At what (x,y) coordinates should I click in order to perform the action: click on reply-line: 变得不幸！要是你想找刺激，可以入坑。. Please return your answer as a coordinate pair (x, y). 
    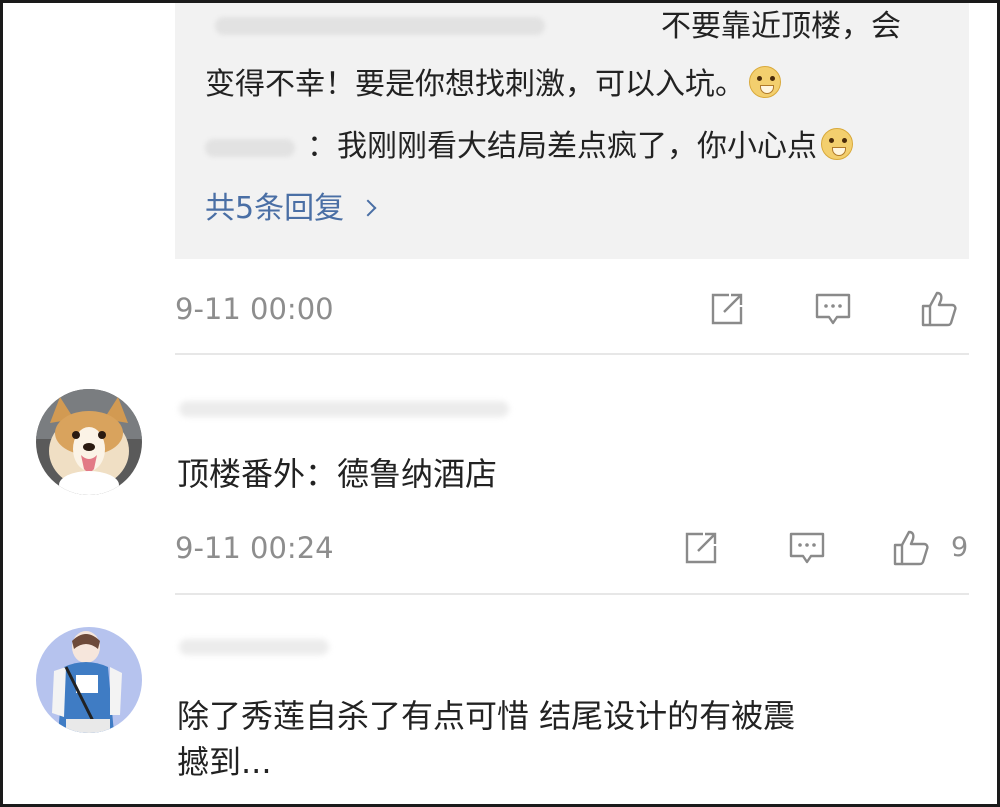
    Looking at the image, I should click on (493, 85).